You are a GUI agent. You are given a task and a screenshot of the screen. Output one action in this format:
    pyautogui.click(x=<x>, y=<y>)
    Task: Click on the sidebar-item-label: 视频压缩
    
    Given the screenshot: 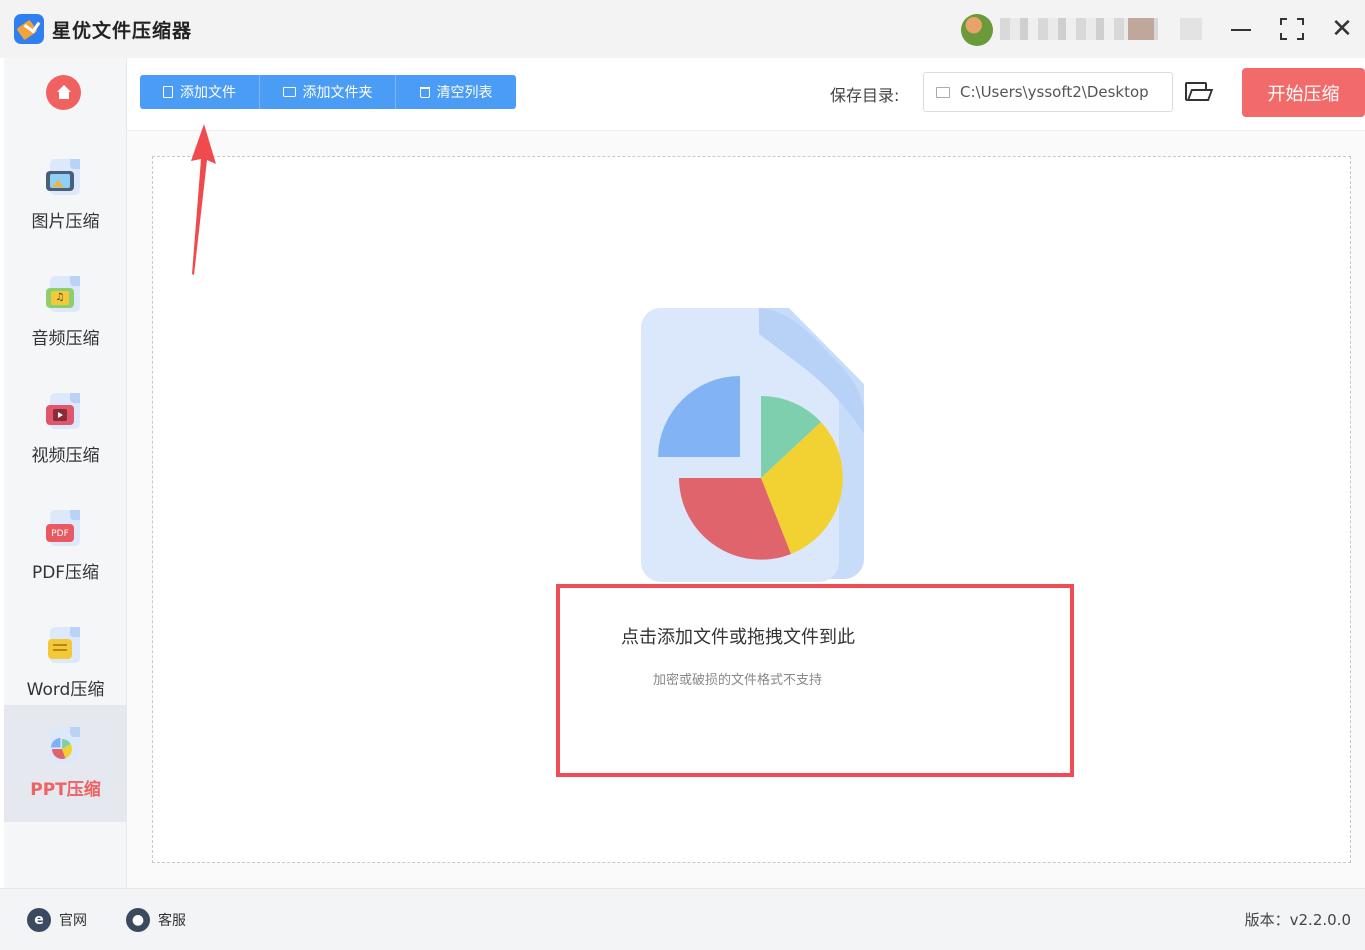 What is the action you would take?
    pyautogui.click(x=65, y=456)
    